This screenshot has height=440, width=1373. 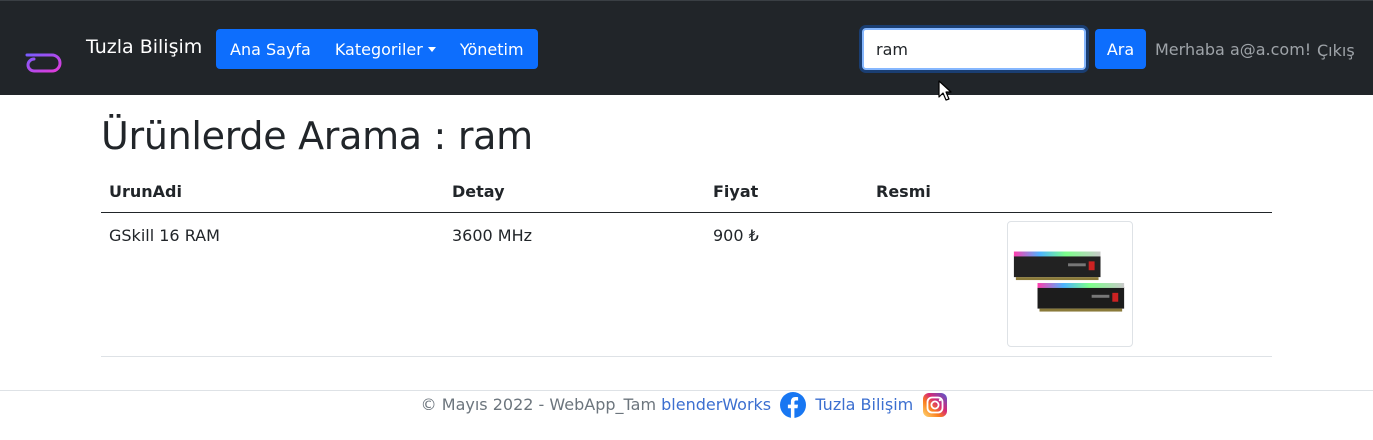 I want to click on brand-logo-icon, so click(x=47, y=49).